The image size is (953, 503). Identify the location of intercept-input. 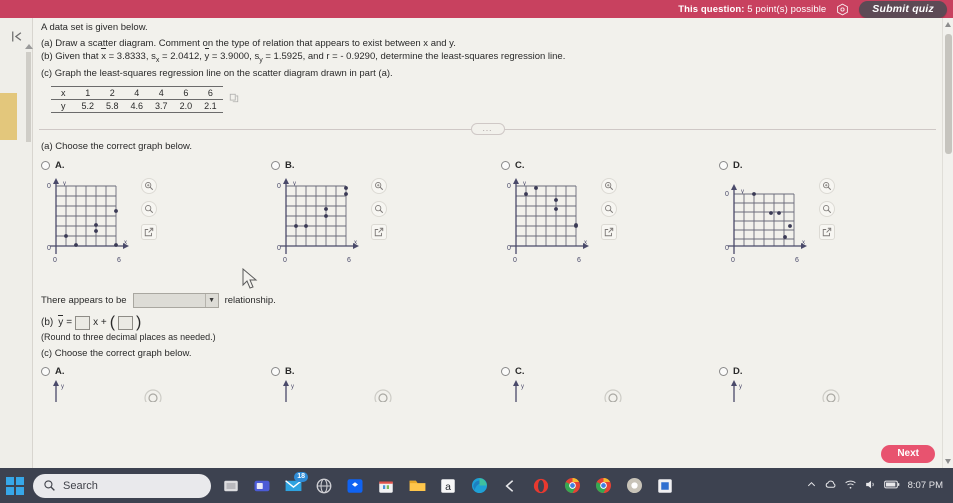
(126, 322).